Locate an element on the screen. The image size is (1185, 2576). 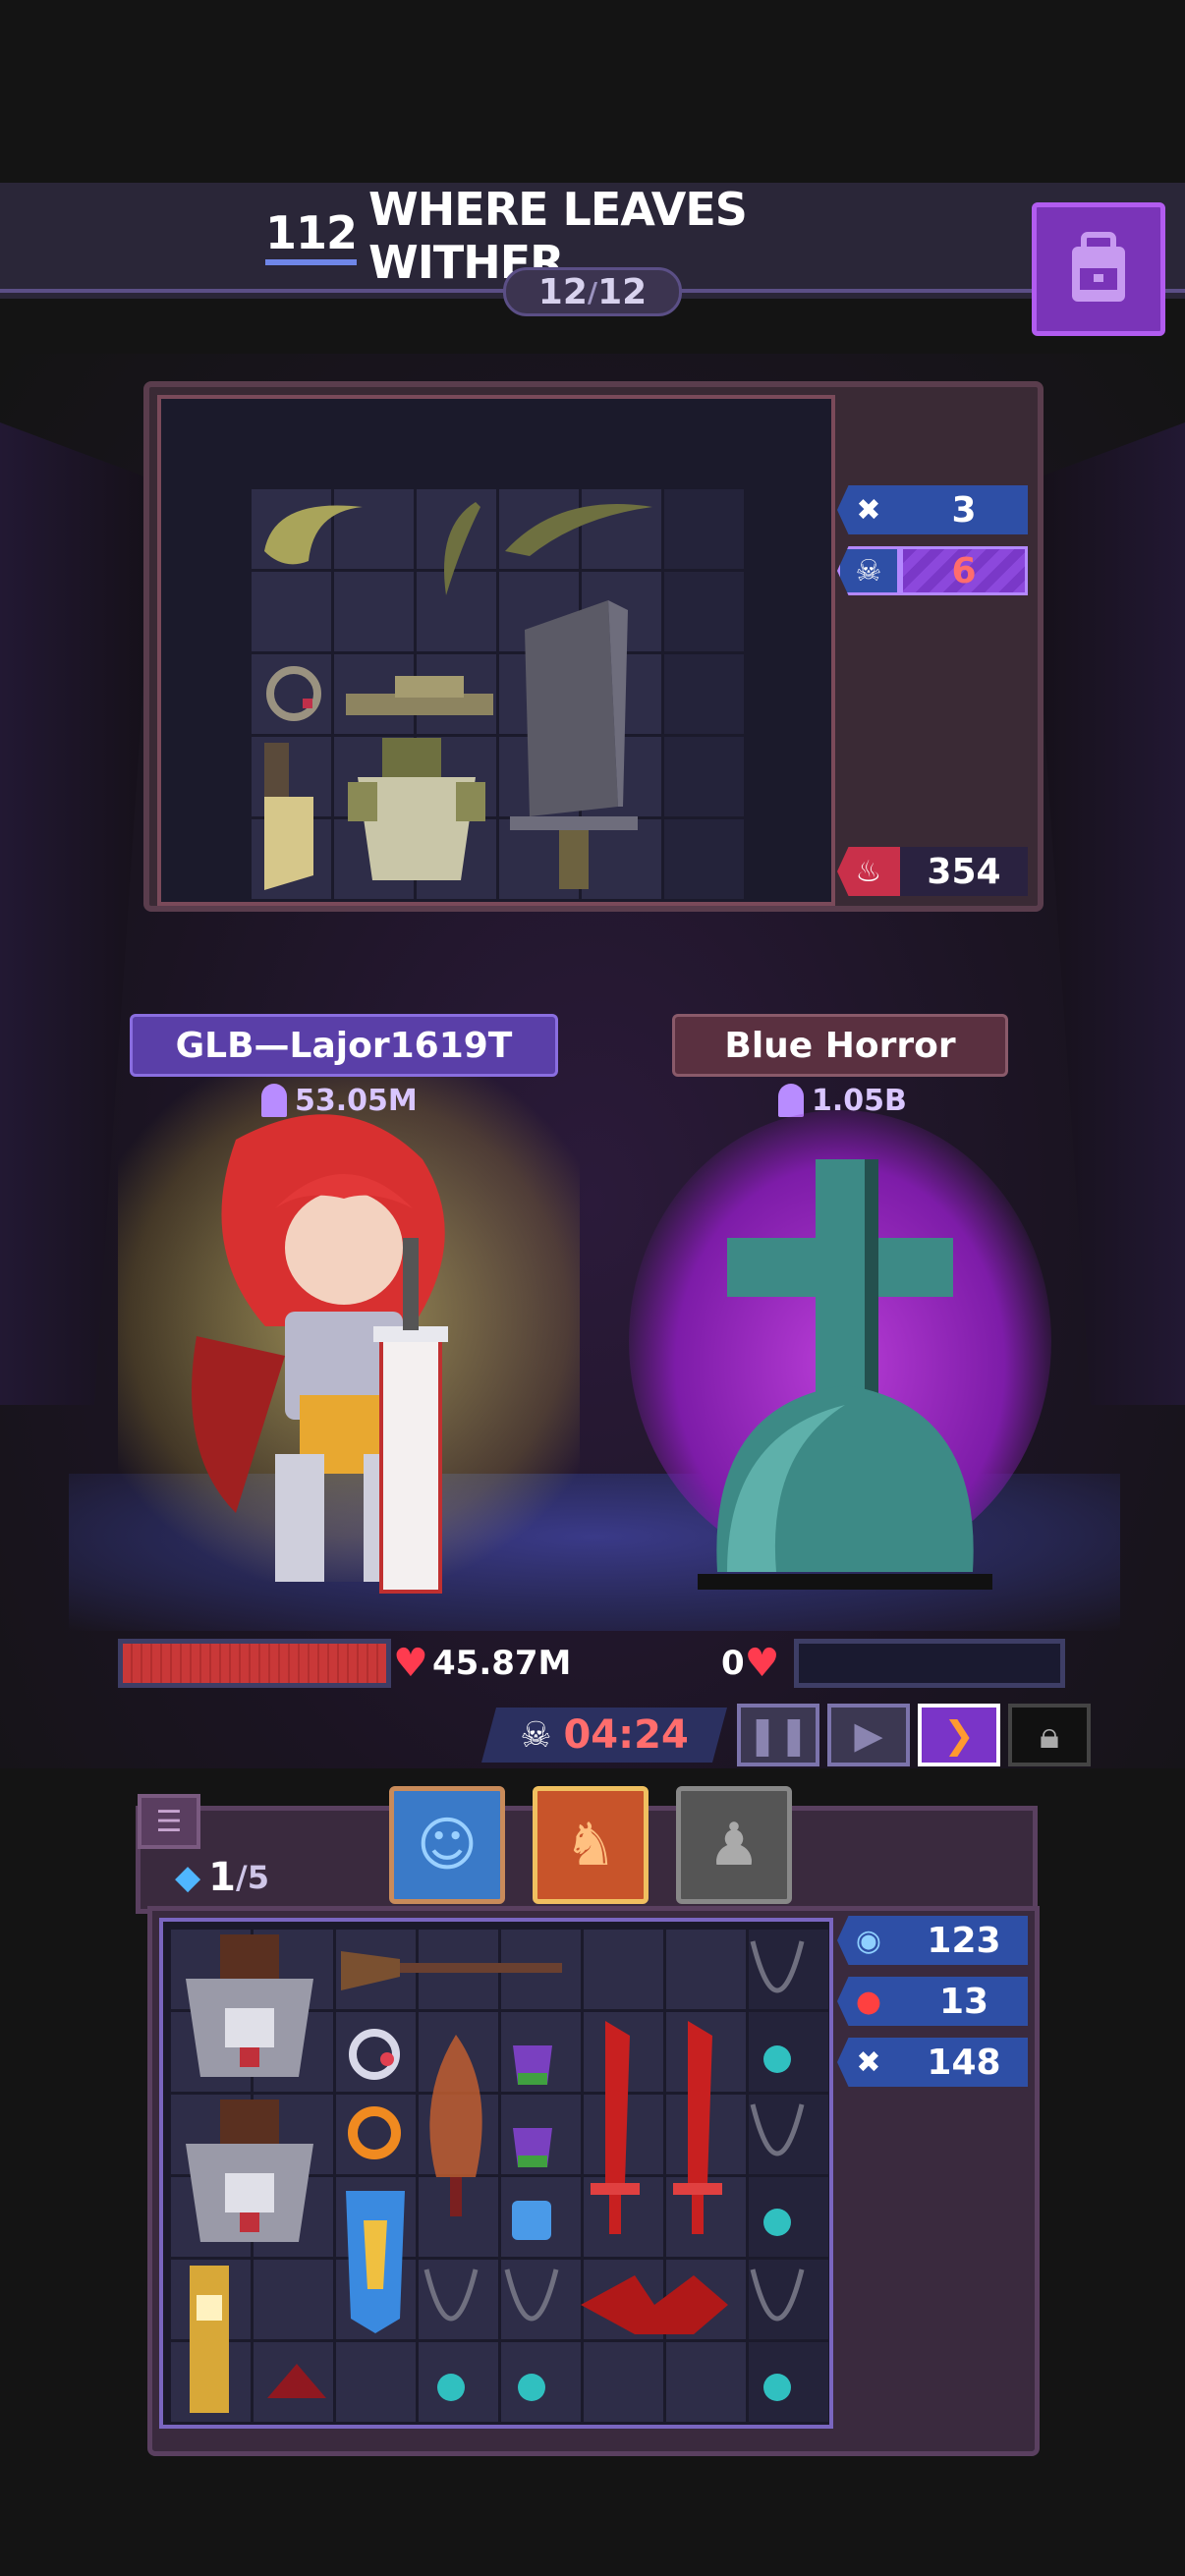
red-gem-item is located at coordinates (296, 2383).